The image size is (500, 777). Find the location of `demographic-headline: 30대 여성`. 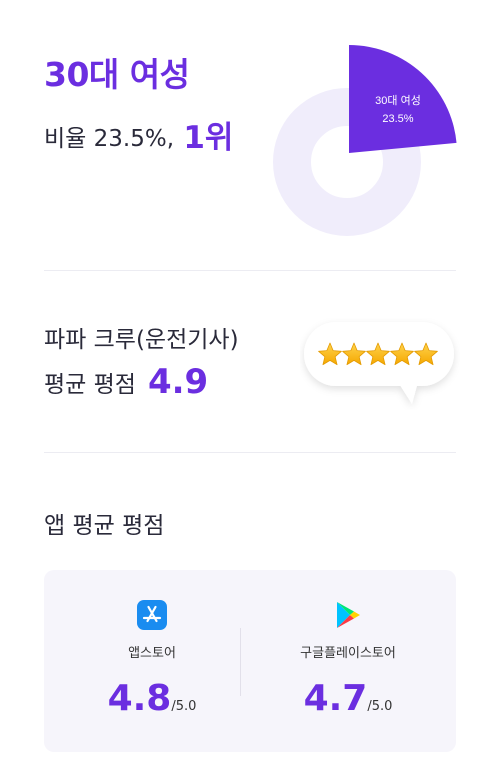

demographic-headline: 30대 여성 is located at coordinates (117, 74).